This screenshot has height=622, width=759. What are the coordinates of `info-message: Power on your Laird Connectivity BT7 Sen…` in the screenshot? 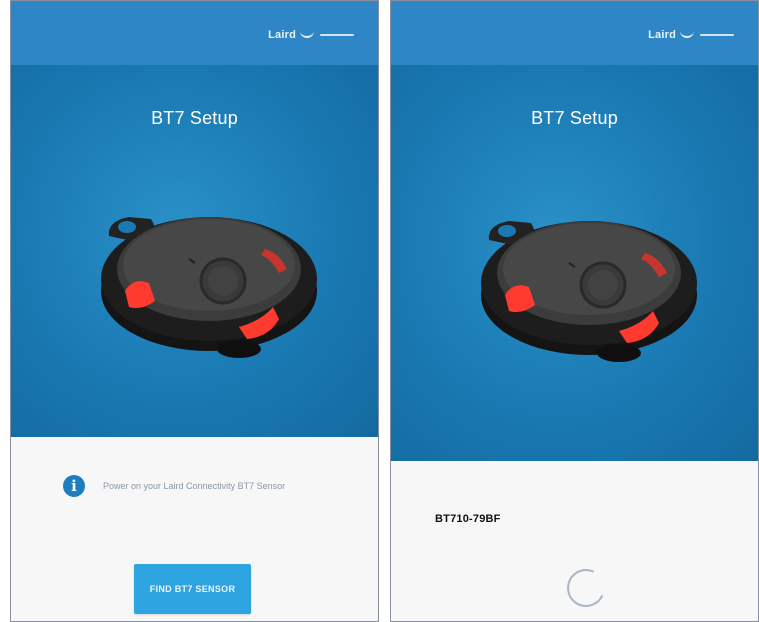 It's located at (194, 486).